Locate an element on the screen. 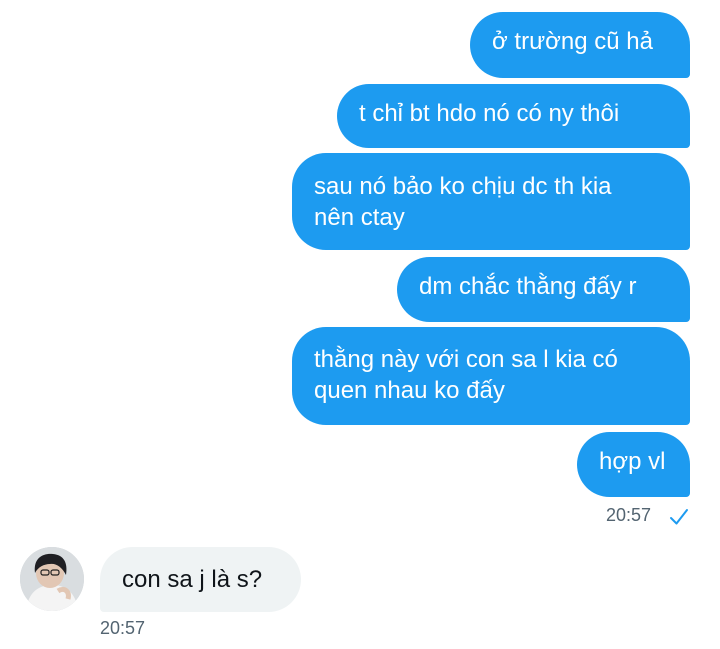  outgoing-message: hợp vl is located at coordinates (633, 464).